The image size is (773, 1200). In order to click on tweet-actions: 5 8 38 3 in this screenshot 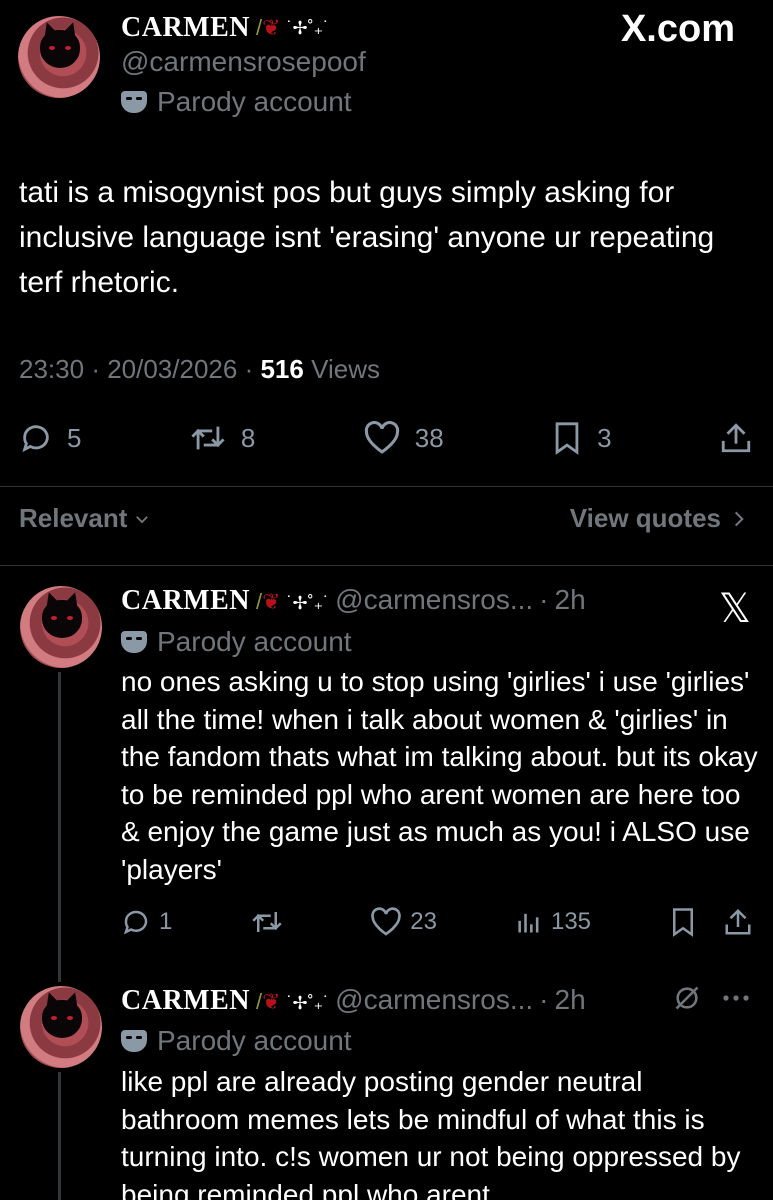, I will do `click(386, 438)`.